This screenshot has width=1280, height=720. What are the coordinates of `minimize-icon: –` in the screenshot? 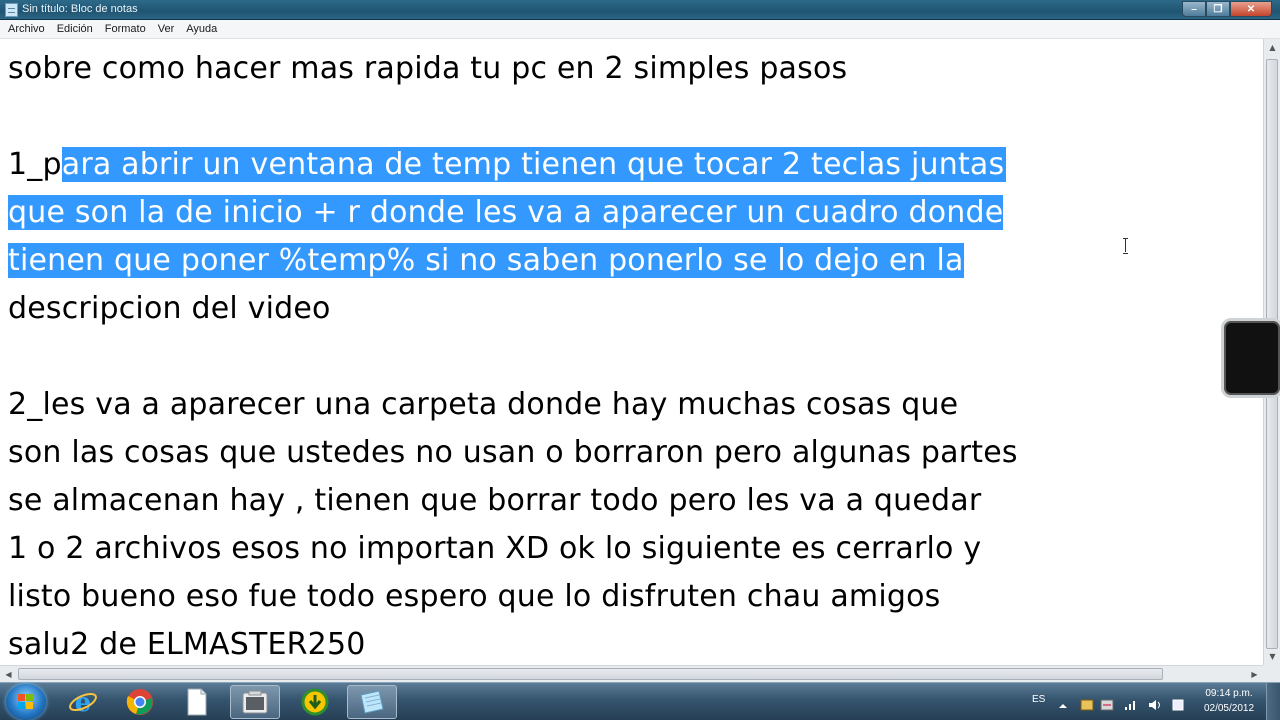 It's located at (1194, 9).